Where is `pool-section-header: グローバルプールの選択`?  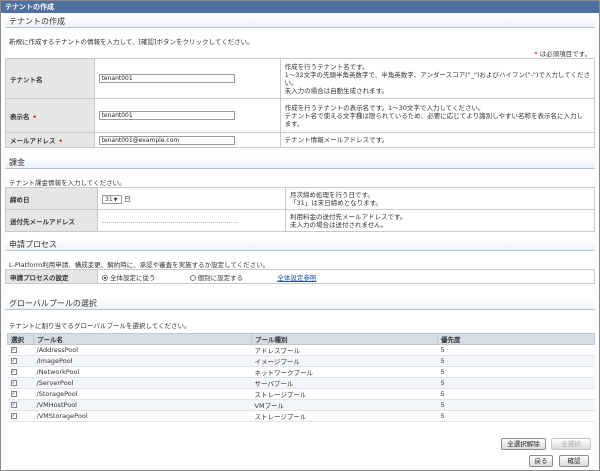 pool-section-header: グローバルプールの選択 is located at coordinates (300, 304).